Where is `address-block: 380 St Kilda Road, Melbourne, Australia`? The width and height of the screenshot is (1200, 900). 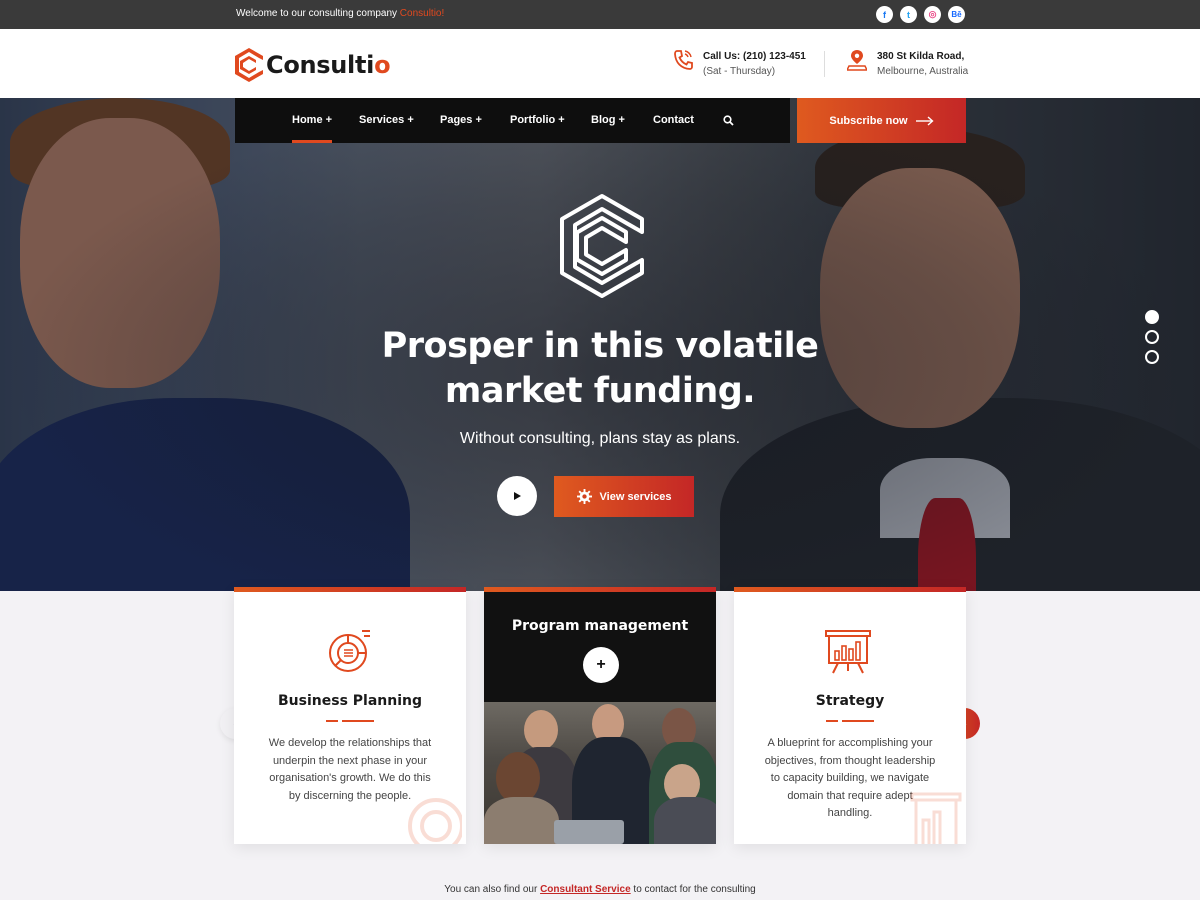 address-block: 380 St Kilda Road, Melbourne, Australia is located at coordinates (907, 64).